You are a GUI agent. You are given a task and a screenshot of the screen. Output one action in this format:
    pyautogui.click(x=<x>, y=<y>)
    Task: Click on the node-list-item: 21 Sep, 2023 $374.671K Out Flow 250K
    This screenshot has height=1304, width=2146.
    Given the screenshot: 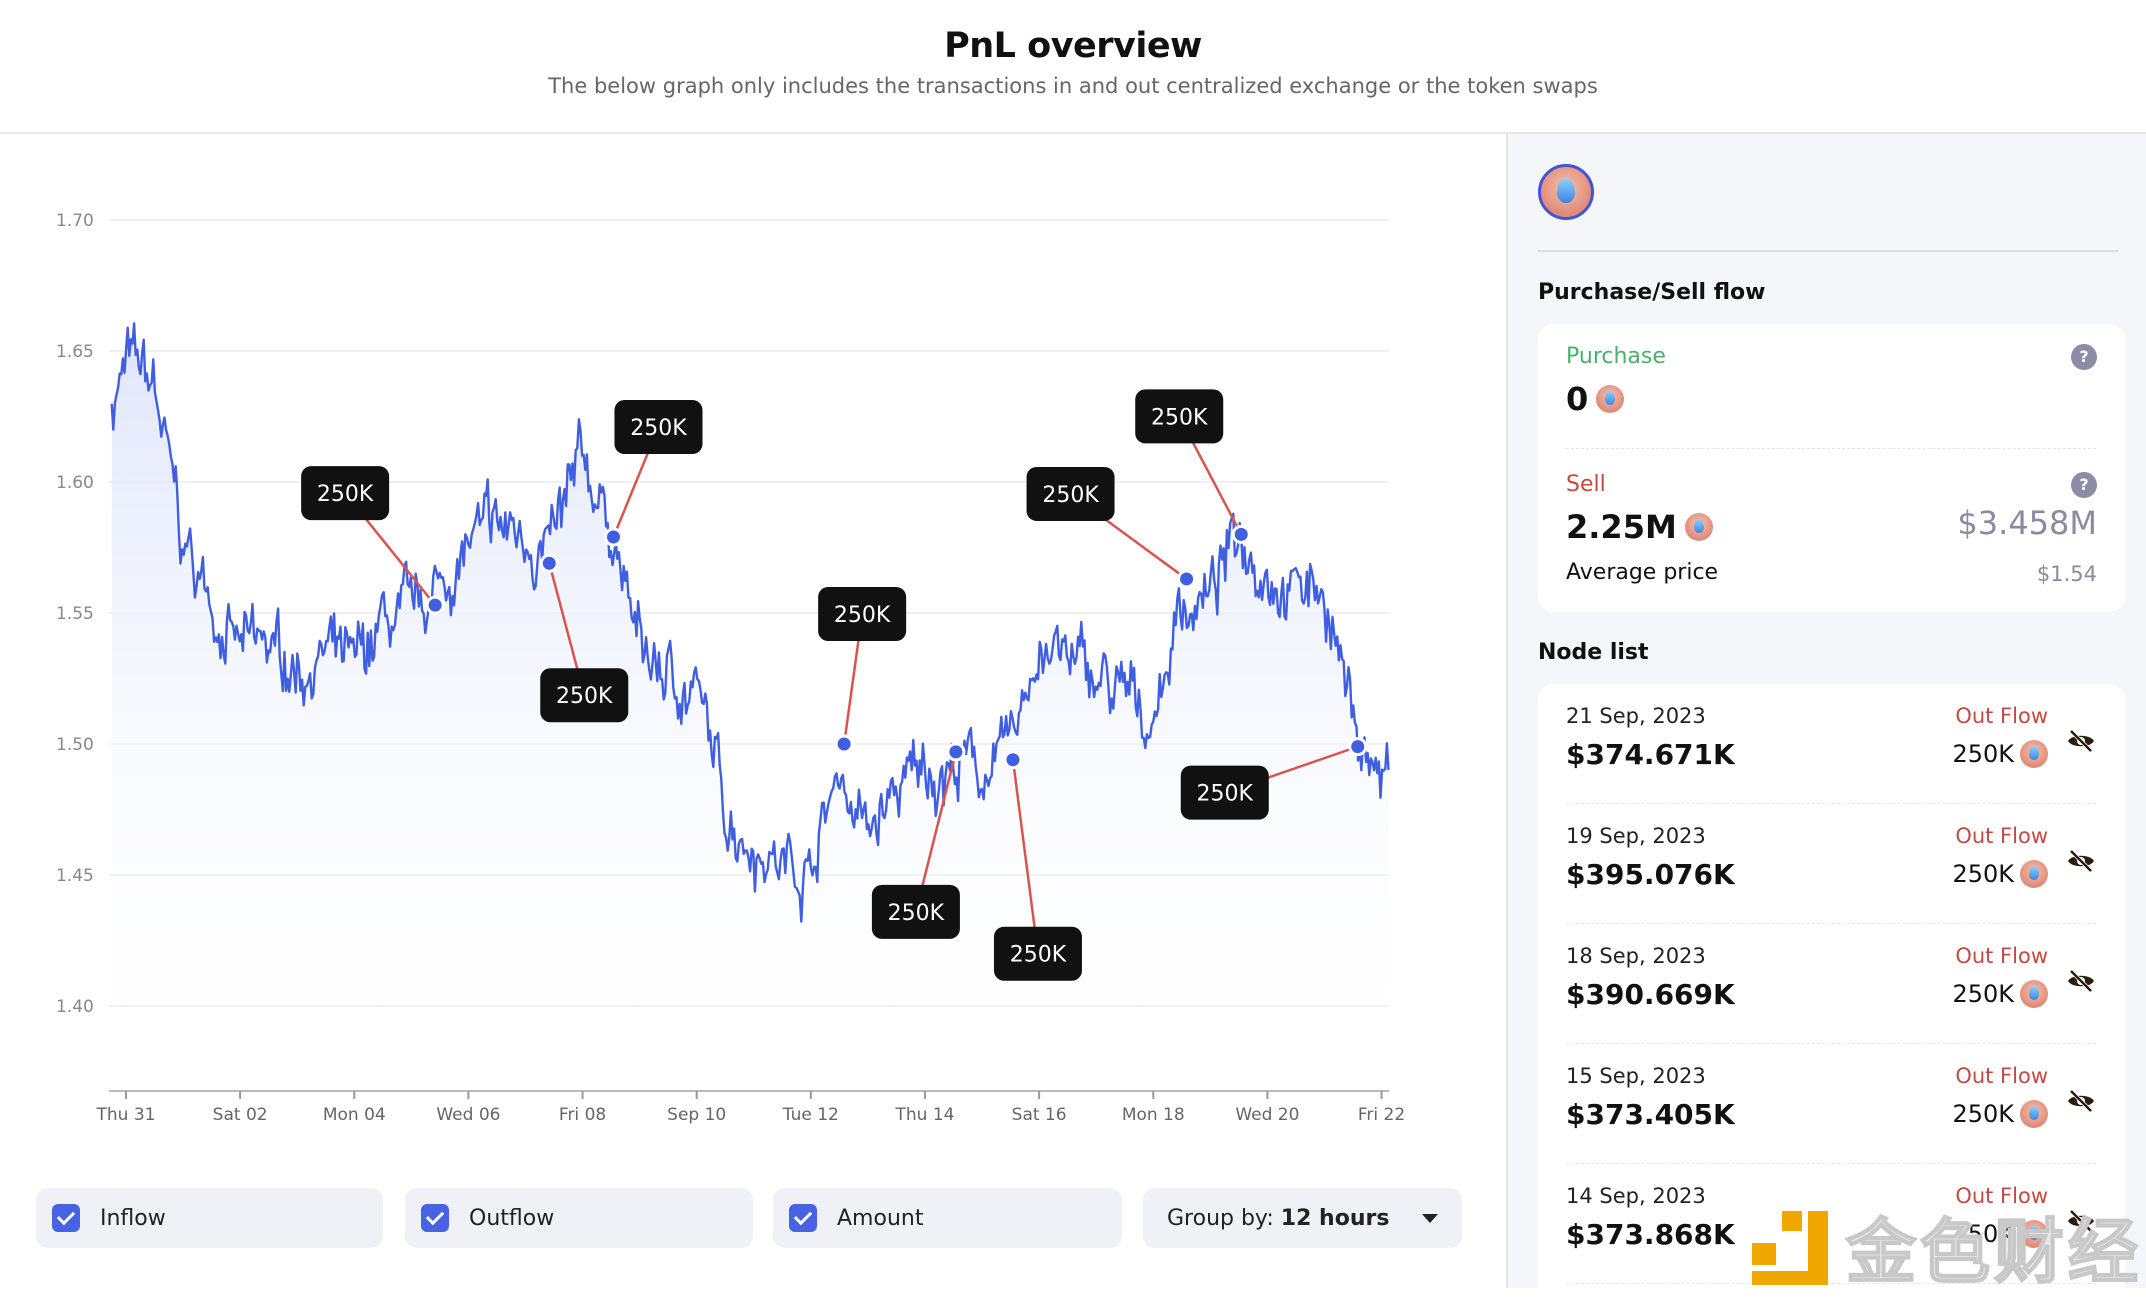 What is the action you would take?
    pyautogui.click(x=1831, y=744)
    